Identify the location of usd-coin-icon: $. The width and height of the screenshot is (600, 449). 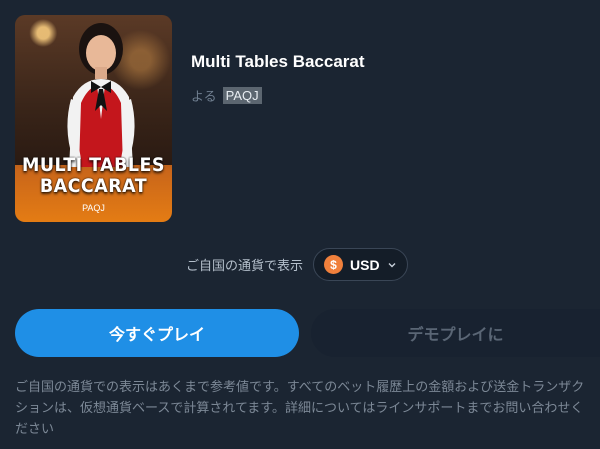
(334, 264).